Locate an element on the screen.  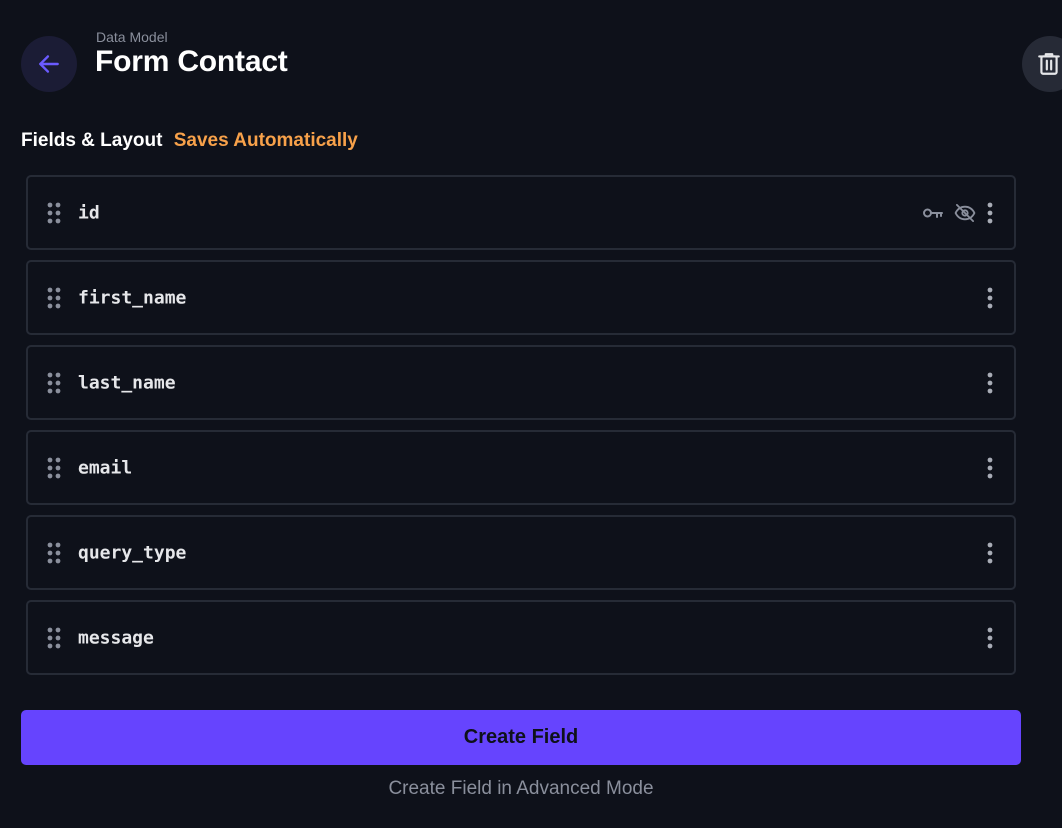
trash-icon is located at coordinates (1049, 64).